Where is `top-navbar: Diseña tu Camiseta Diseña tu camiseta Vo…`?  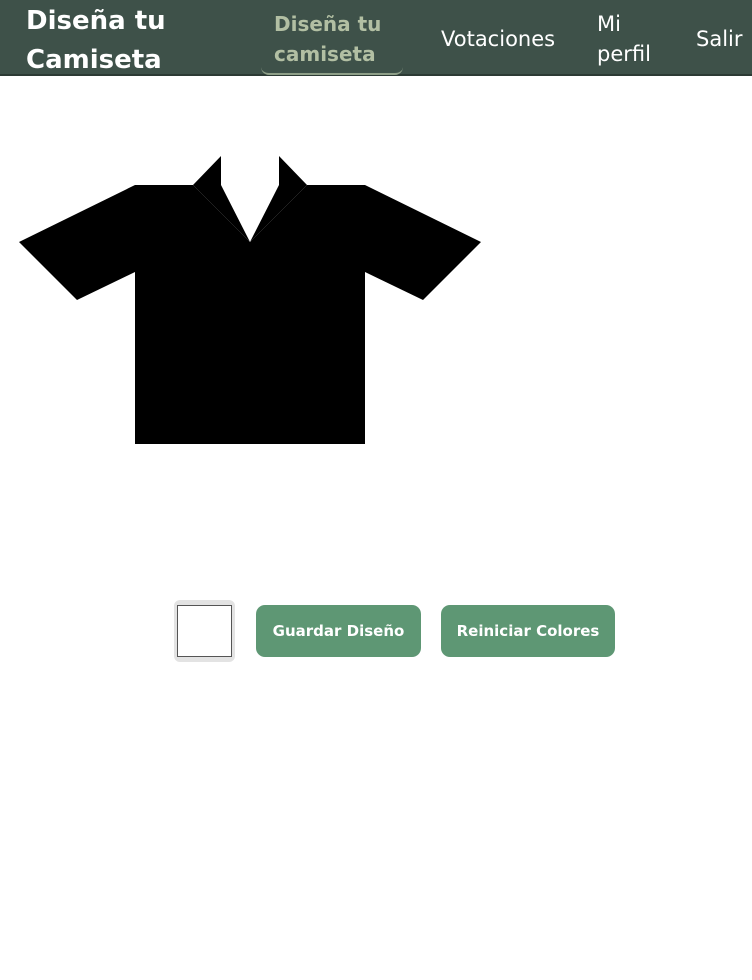 top-navbar: Diseña tu Camiseta Diseña tu camiseta Vo… is located at coordinates (376, 38).